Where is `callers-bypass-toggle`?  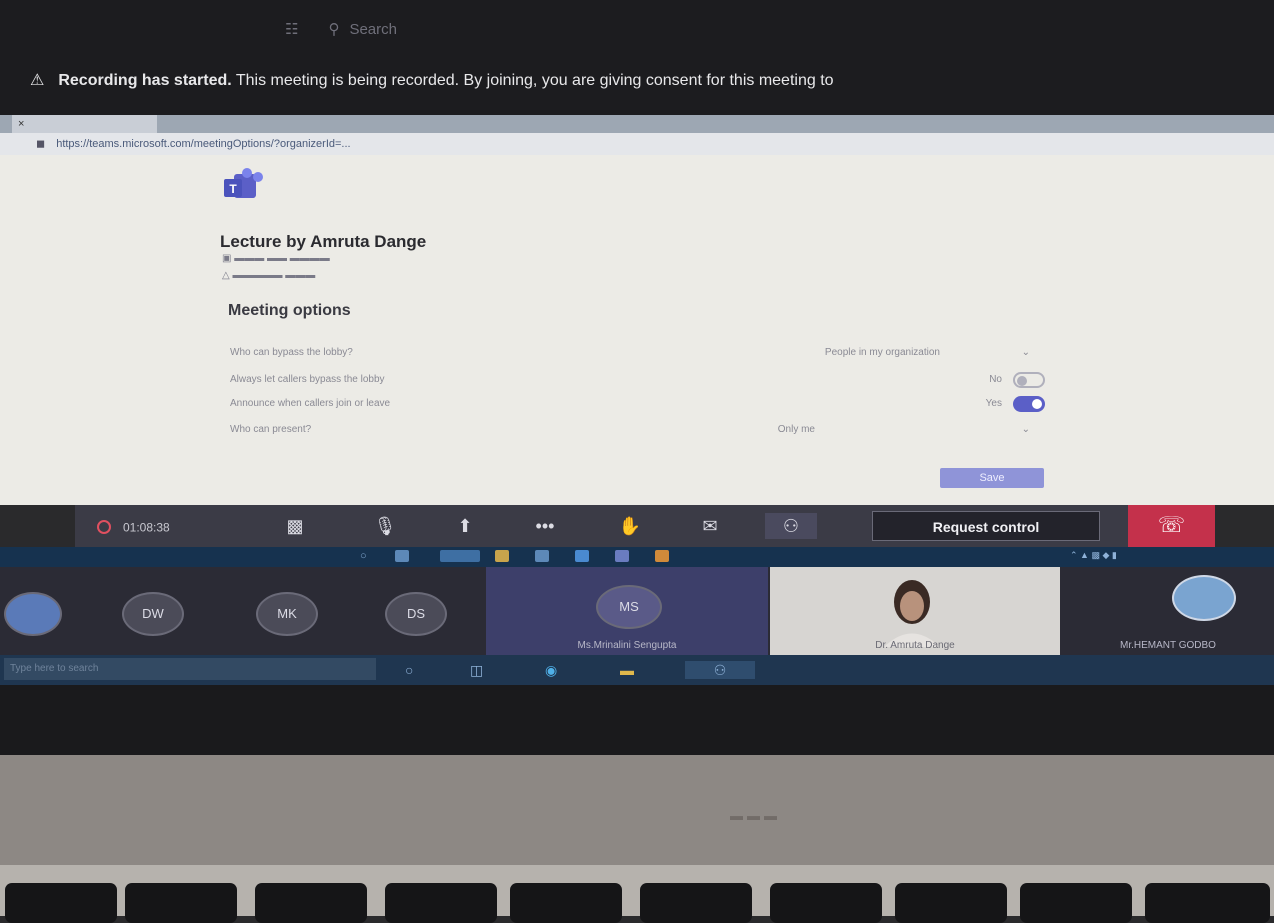 callers-bypass-toggle is located at coordinates (1029, 380).